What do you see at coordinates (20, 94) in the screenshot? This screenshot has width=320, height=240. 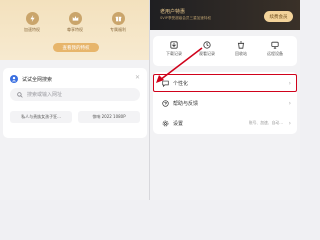 I see `search-icon` at bounding box center [20, 94].